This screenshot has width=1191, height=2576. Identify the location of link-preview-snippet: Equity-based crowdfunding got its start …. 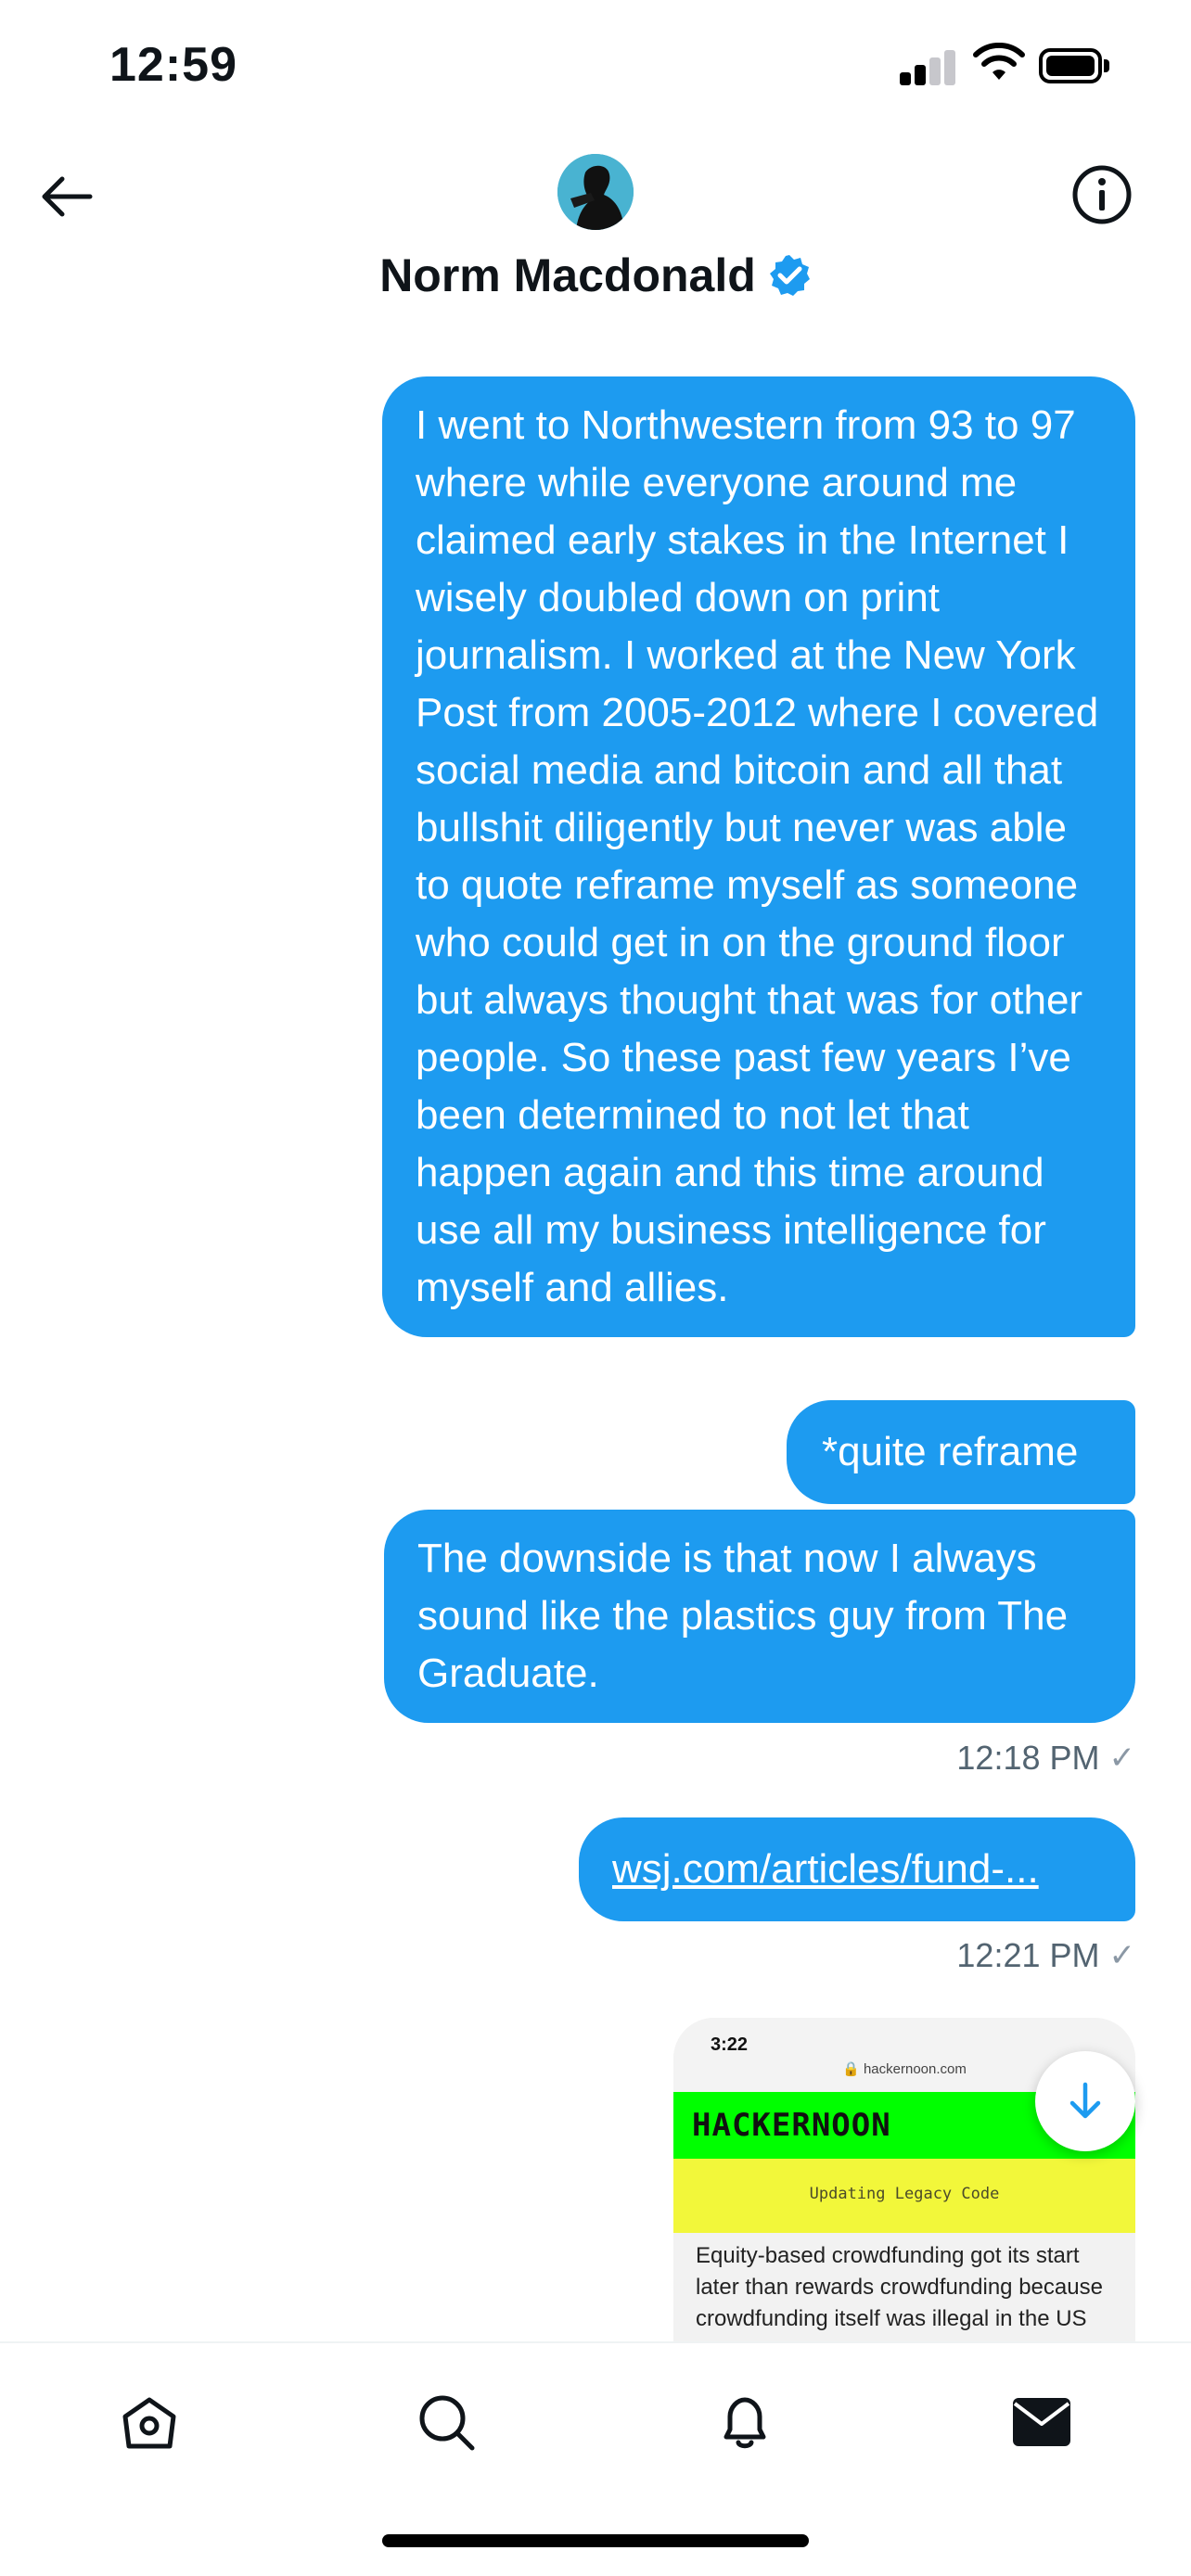
(899, 2287).